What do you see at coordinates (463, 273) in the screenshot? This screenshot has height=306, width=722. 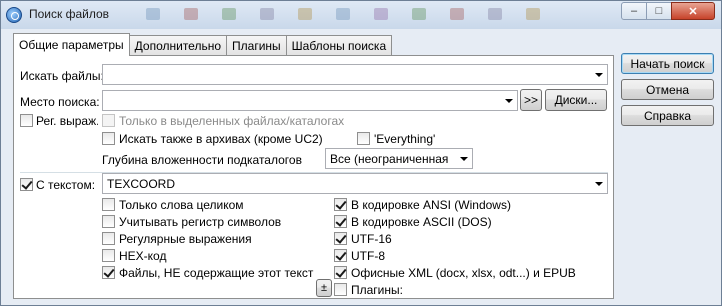 I see `office-xml-label: Офисные XML (docx, xlsx, odt...) и EPUB` at bounding box center [463, 273].